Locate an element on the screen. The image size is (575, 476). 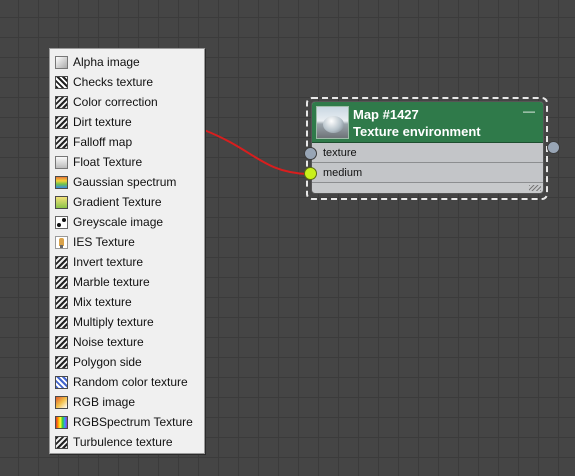
node-header: Map #1427 Texture environment — is located at coordinates (427, 122).